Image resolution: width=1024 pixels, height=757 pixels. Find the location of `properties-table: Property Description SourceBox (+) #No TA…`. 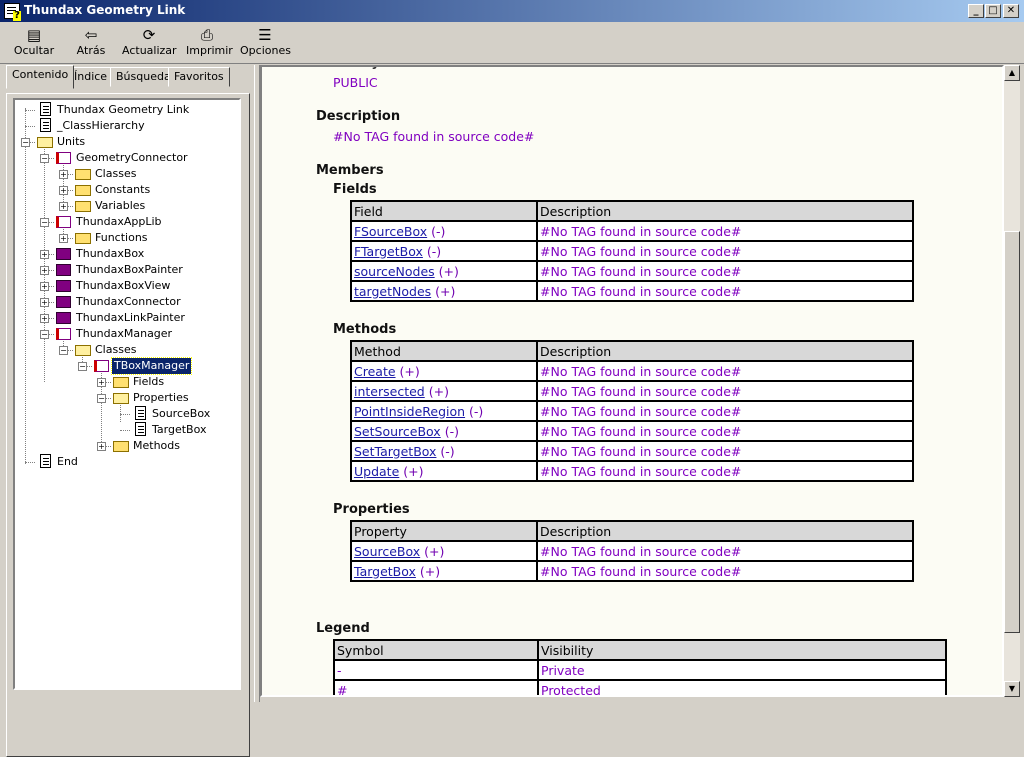

properties-table: Property Description SourceBox (+) #No TA… is located at coordinates (632, 551).